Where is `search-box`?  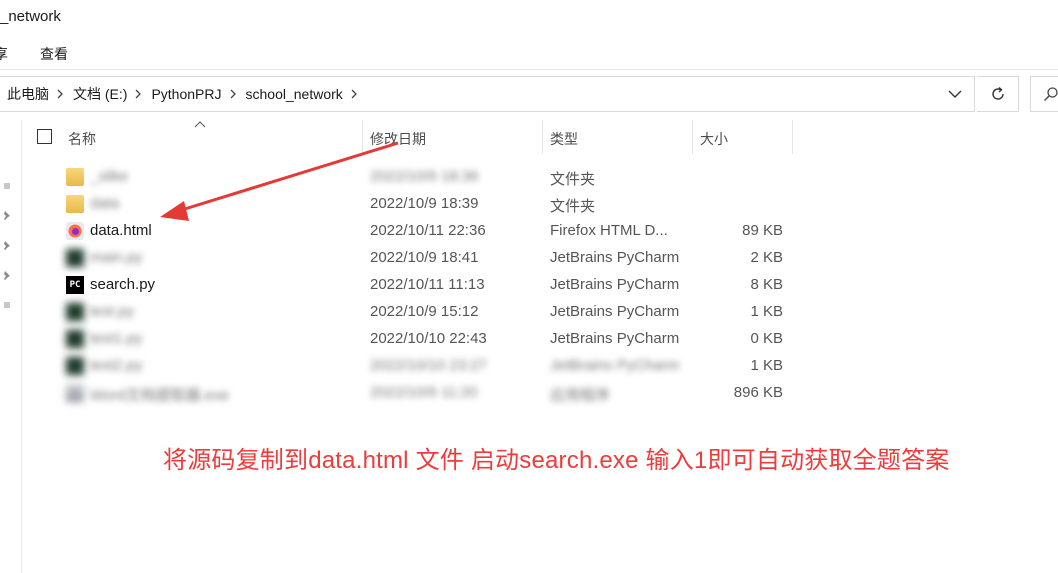
search-box is located at coordinates (1044, 94).